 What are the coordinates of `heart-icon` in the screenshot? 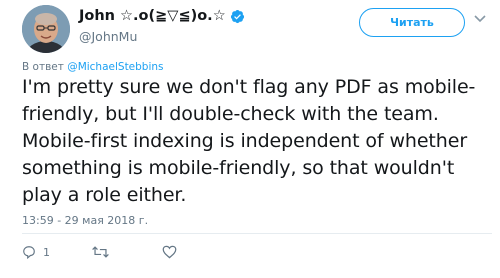 It's located at (169, 252).